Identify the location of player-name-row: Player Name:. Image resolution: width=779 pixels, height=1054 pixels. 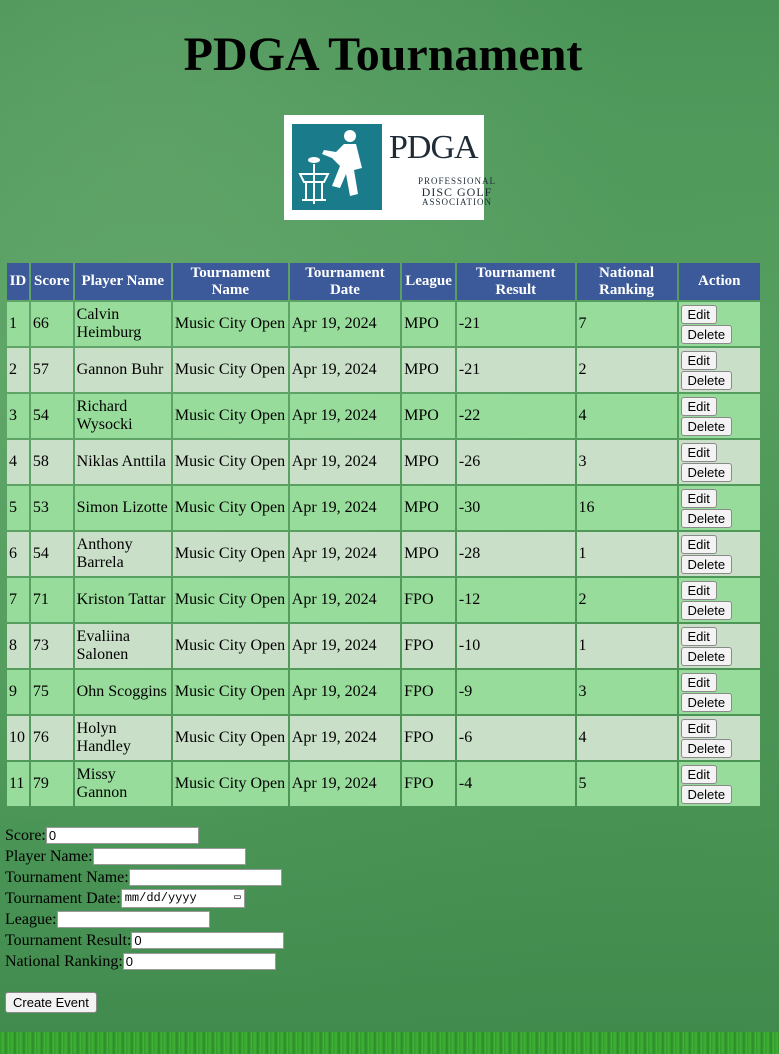
(144, 856).